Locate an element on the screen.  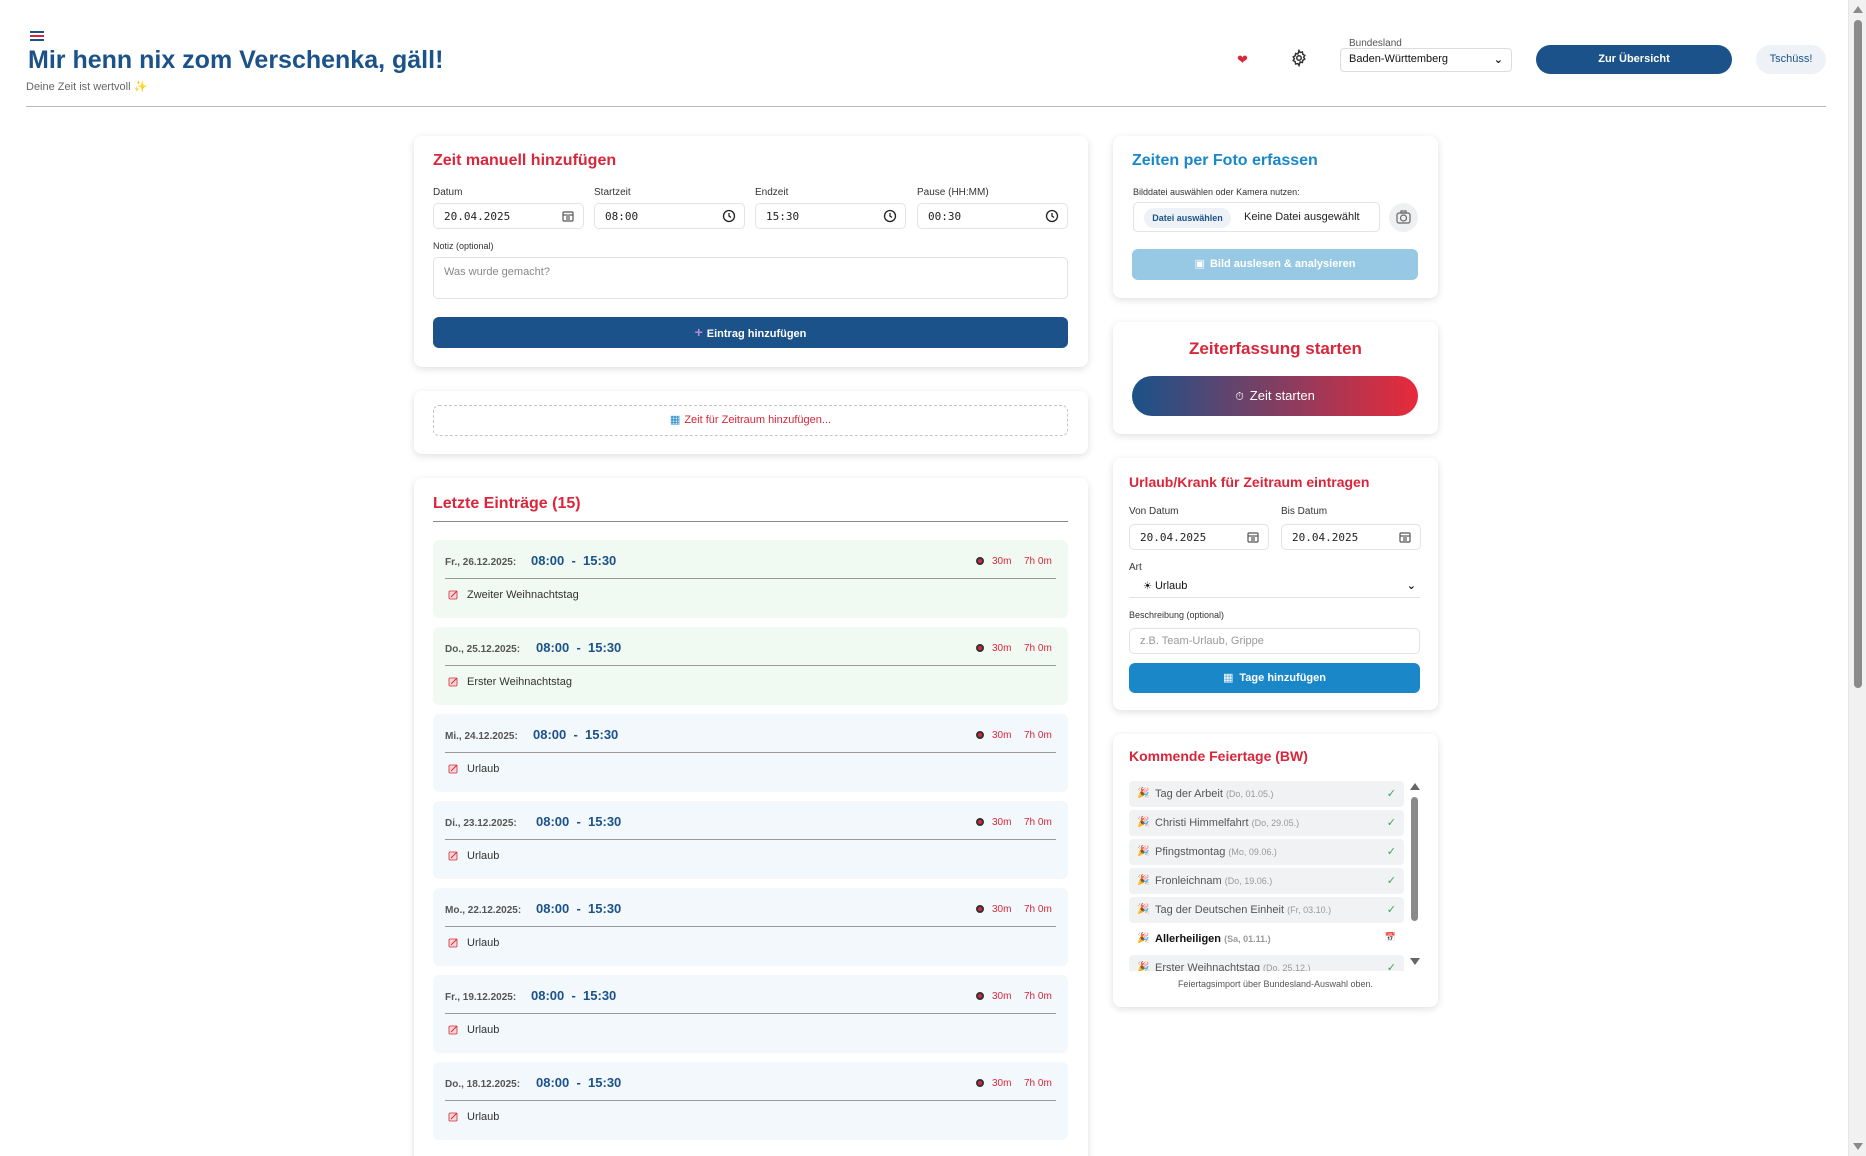
beach-icon: ☀ is located at coordinates (1147, 586).